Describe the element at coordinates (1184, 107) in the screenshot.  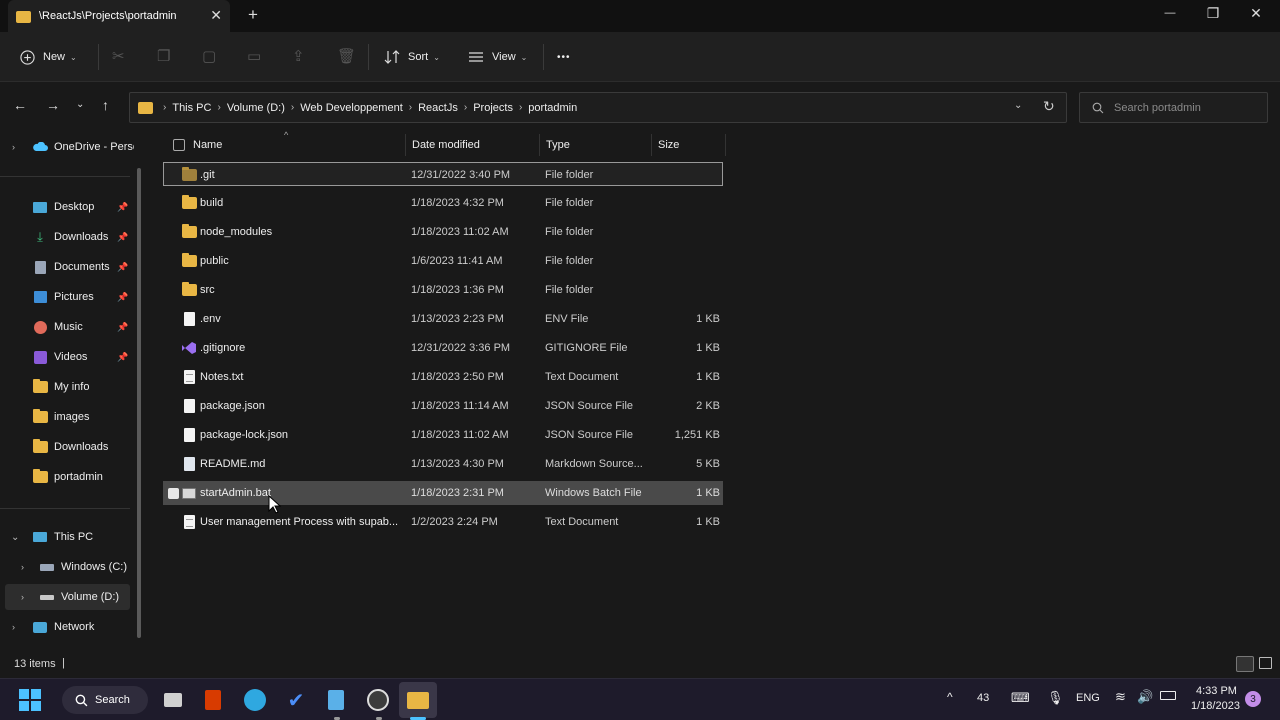
I see `search-input` at that location.